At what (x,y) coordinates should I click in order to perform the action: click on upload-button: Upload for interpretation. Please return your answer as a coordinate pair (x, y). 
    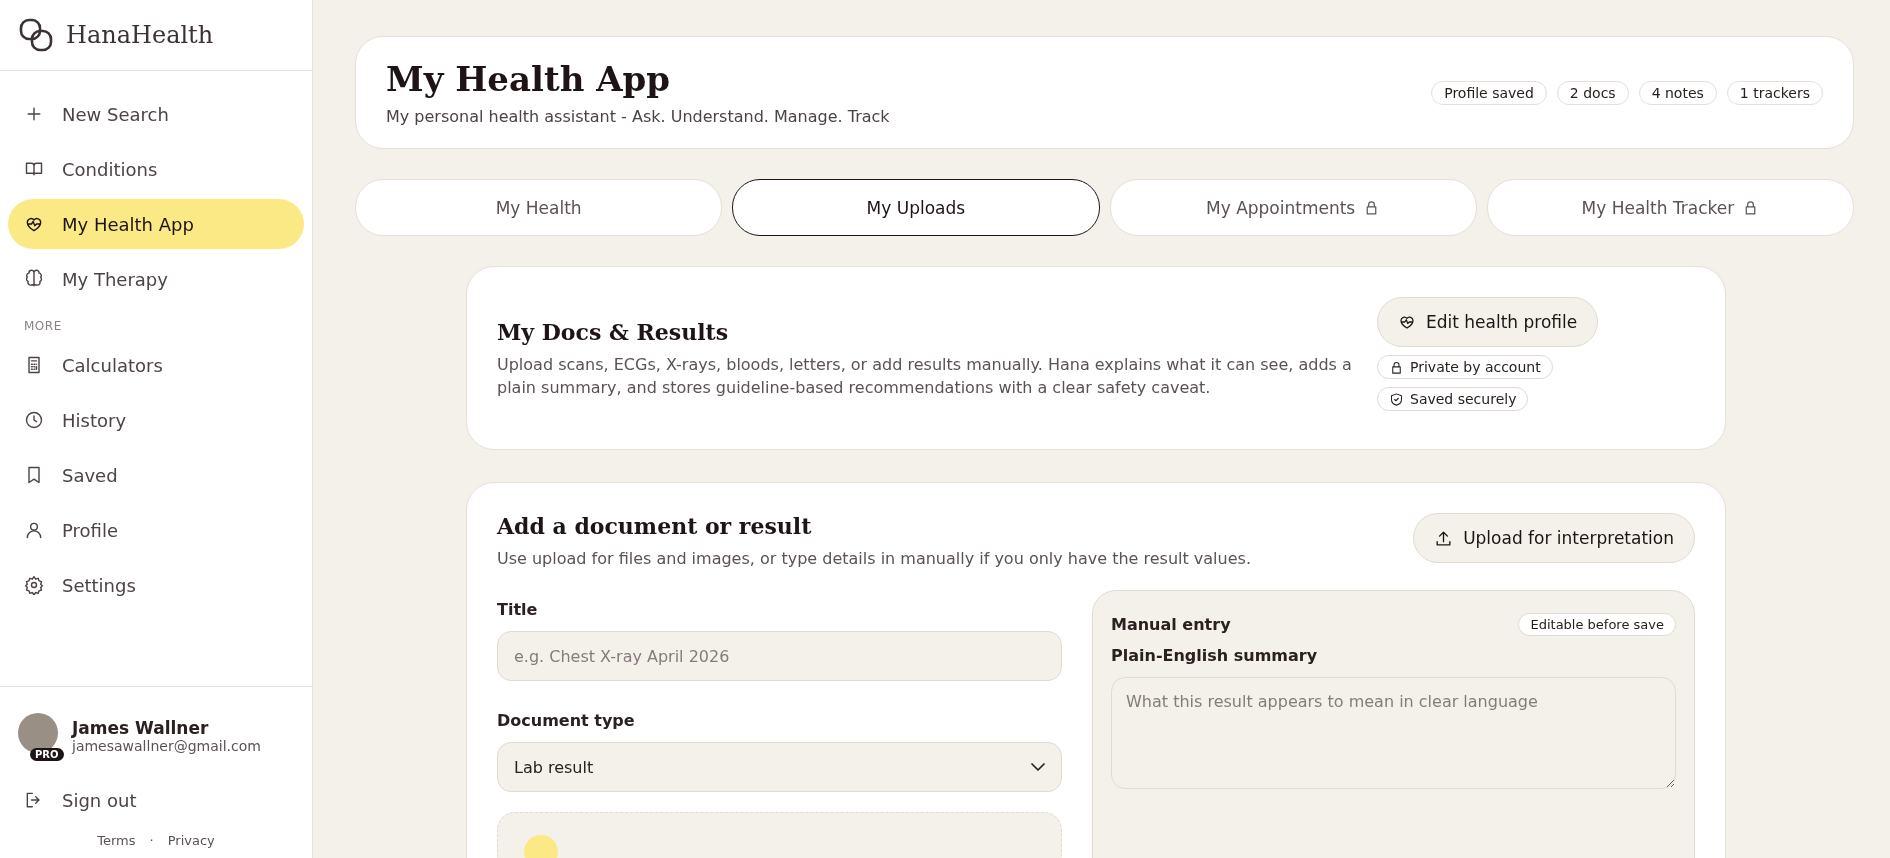
    Looking at the image, I should click on (1554, 538).